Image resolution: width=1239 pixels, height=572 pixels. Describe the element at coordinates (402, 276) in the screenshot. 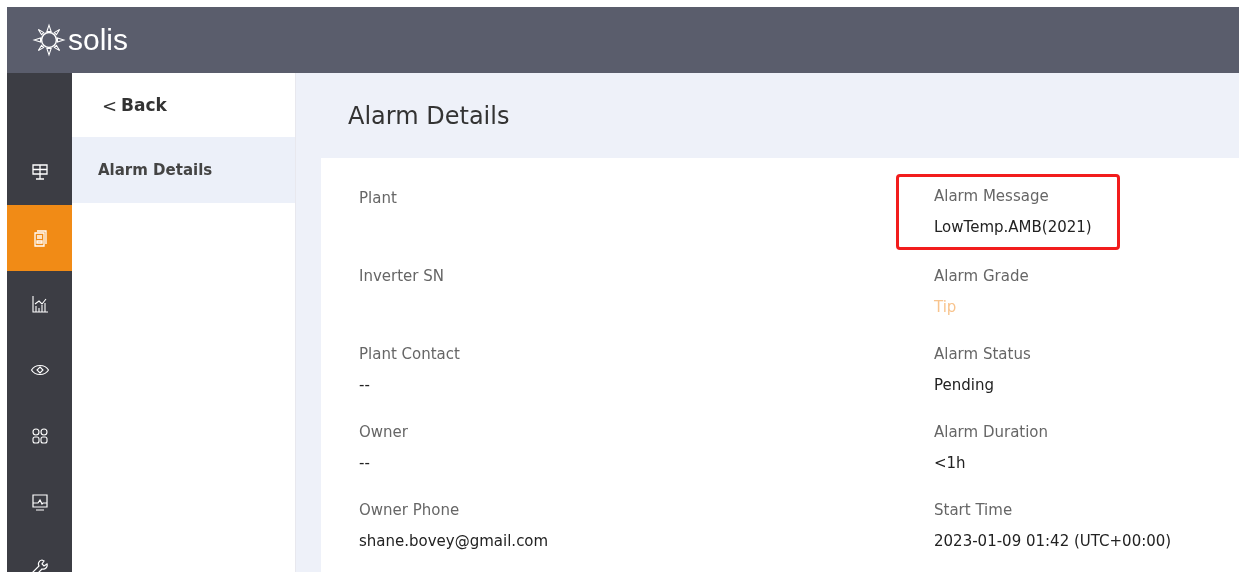

I see `field-label: Inverter SN` at that location.